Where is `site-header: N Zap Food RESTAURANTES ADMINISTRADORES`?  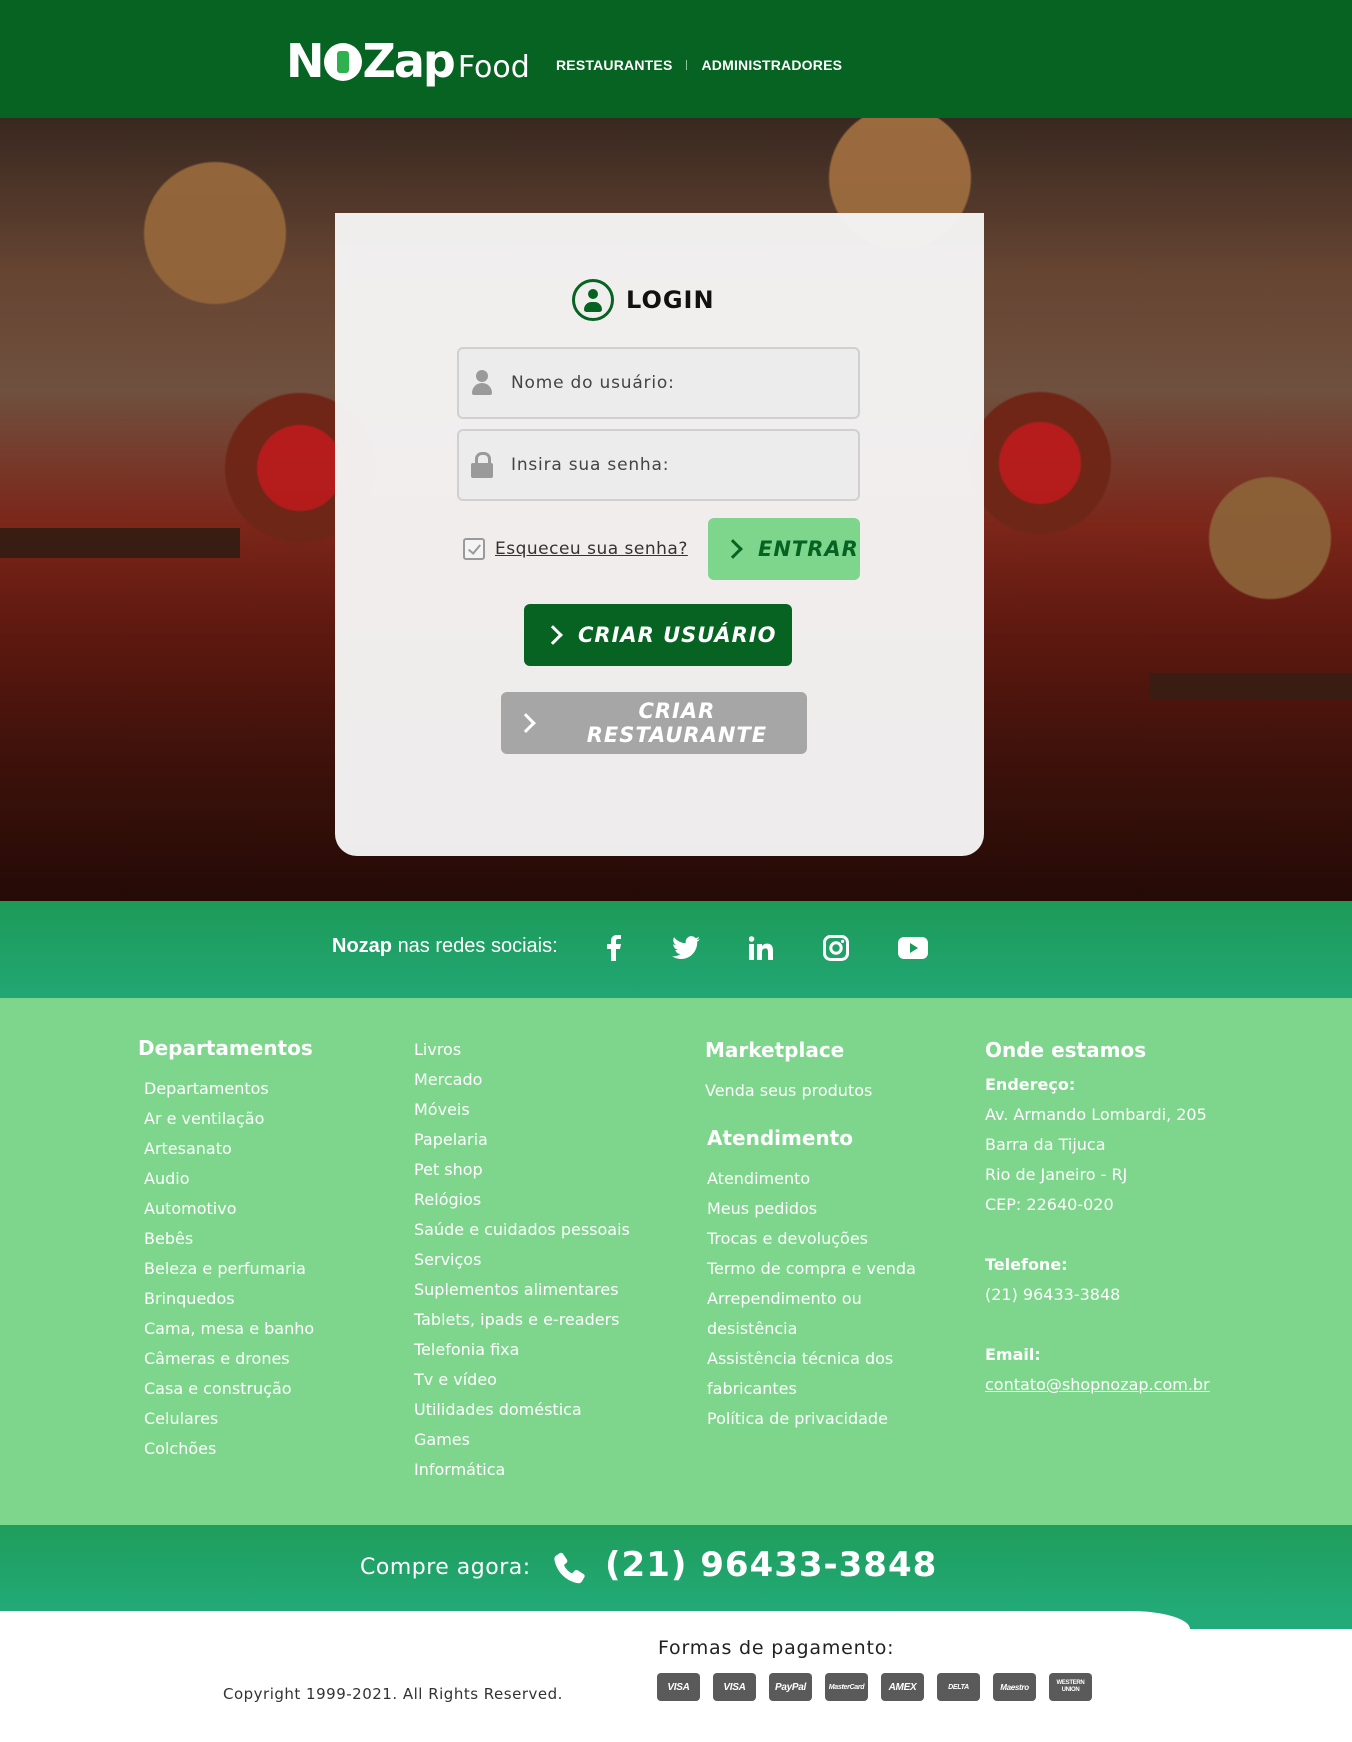
site-header: N Zap Food RESTAURANTES ADMINISTRADORES is located at coordinates (676, 59).